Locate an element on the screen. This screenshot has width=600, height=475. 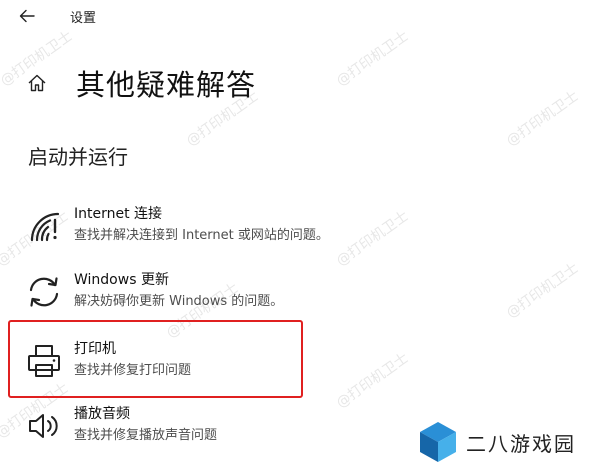
section-title: 启动并运行 is located at coordinates (78, 157).